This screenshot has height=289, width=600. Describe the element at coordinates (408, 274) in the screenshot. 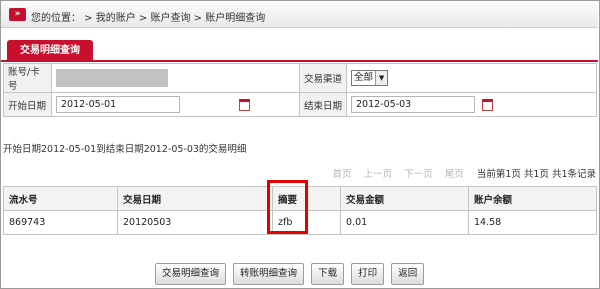

I see `back-button: 返回` at that location.